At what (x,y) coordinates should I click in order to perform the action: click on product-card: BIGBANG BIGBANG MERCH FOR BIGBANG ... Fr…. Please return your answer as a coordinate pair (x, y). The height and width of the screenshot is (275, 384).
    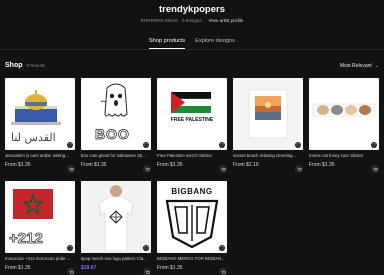
    Looking at the image, I should click on (192, 228).